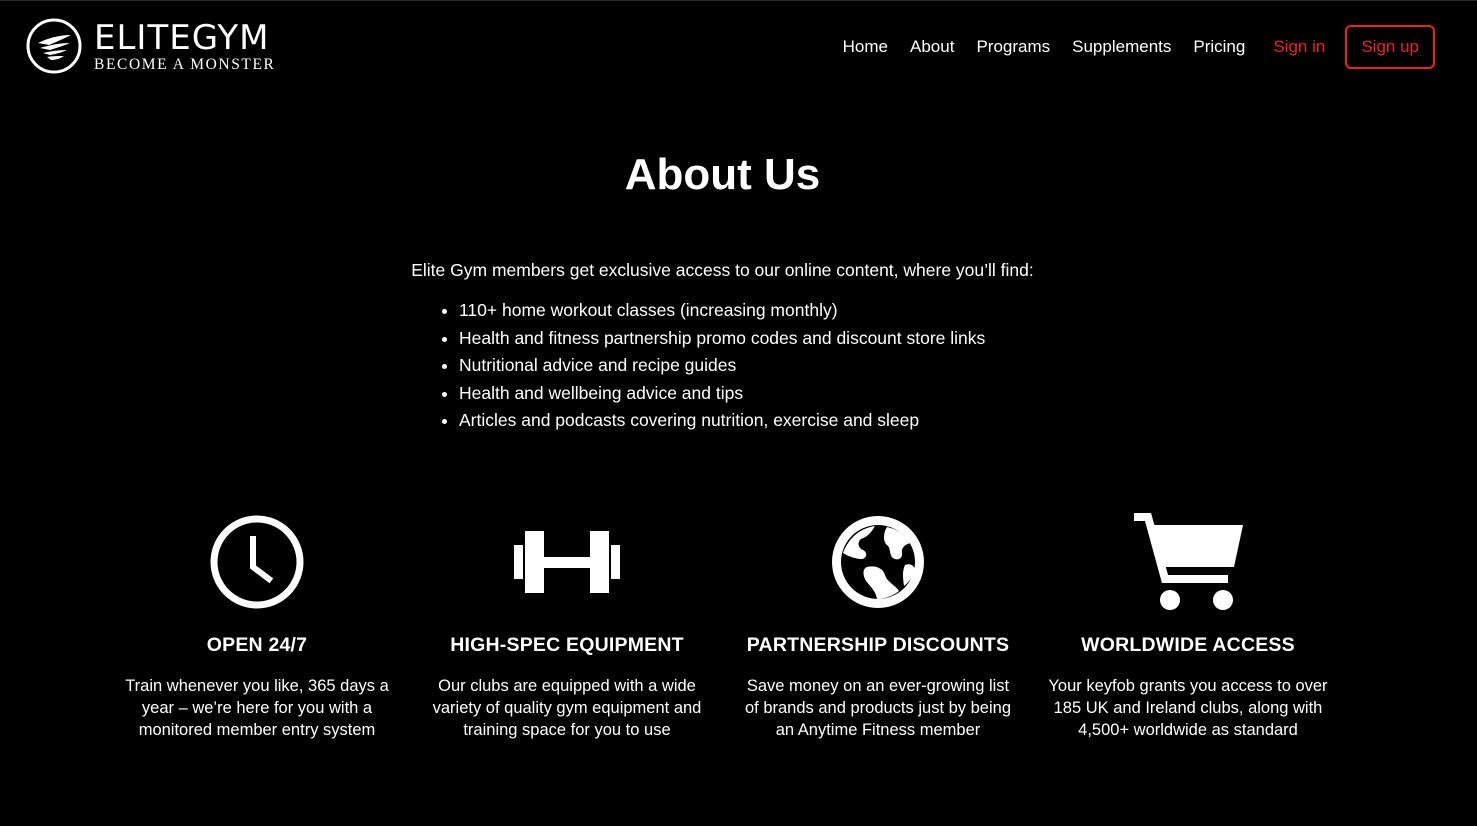  What do you see at coordinates (1390, 46) in the screenshot?
I see `signup-button: Sign up` at bounding box center [1390, 46].